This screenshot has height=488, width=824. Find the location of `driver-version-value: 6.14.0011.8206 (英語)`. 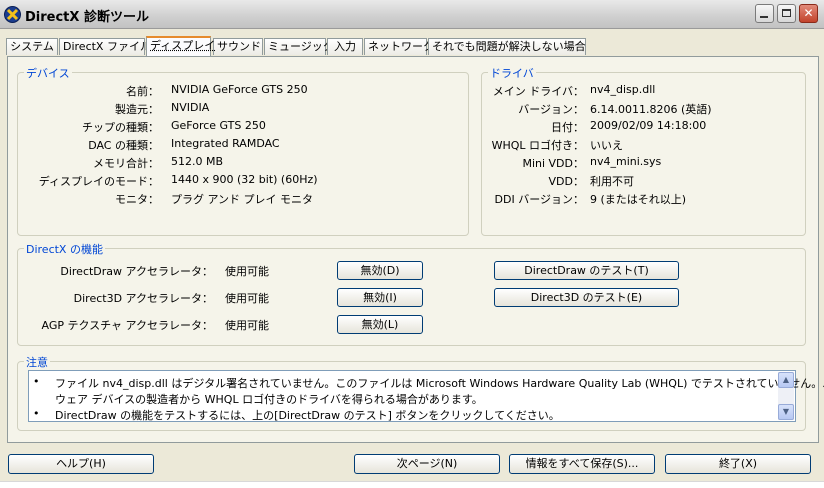

driver-version-value: 6.14.0011.8206 (英語) is located at coordinates (651, 109).